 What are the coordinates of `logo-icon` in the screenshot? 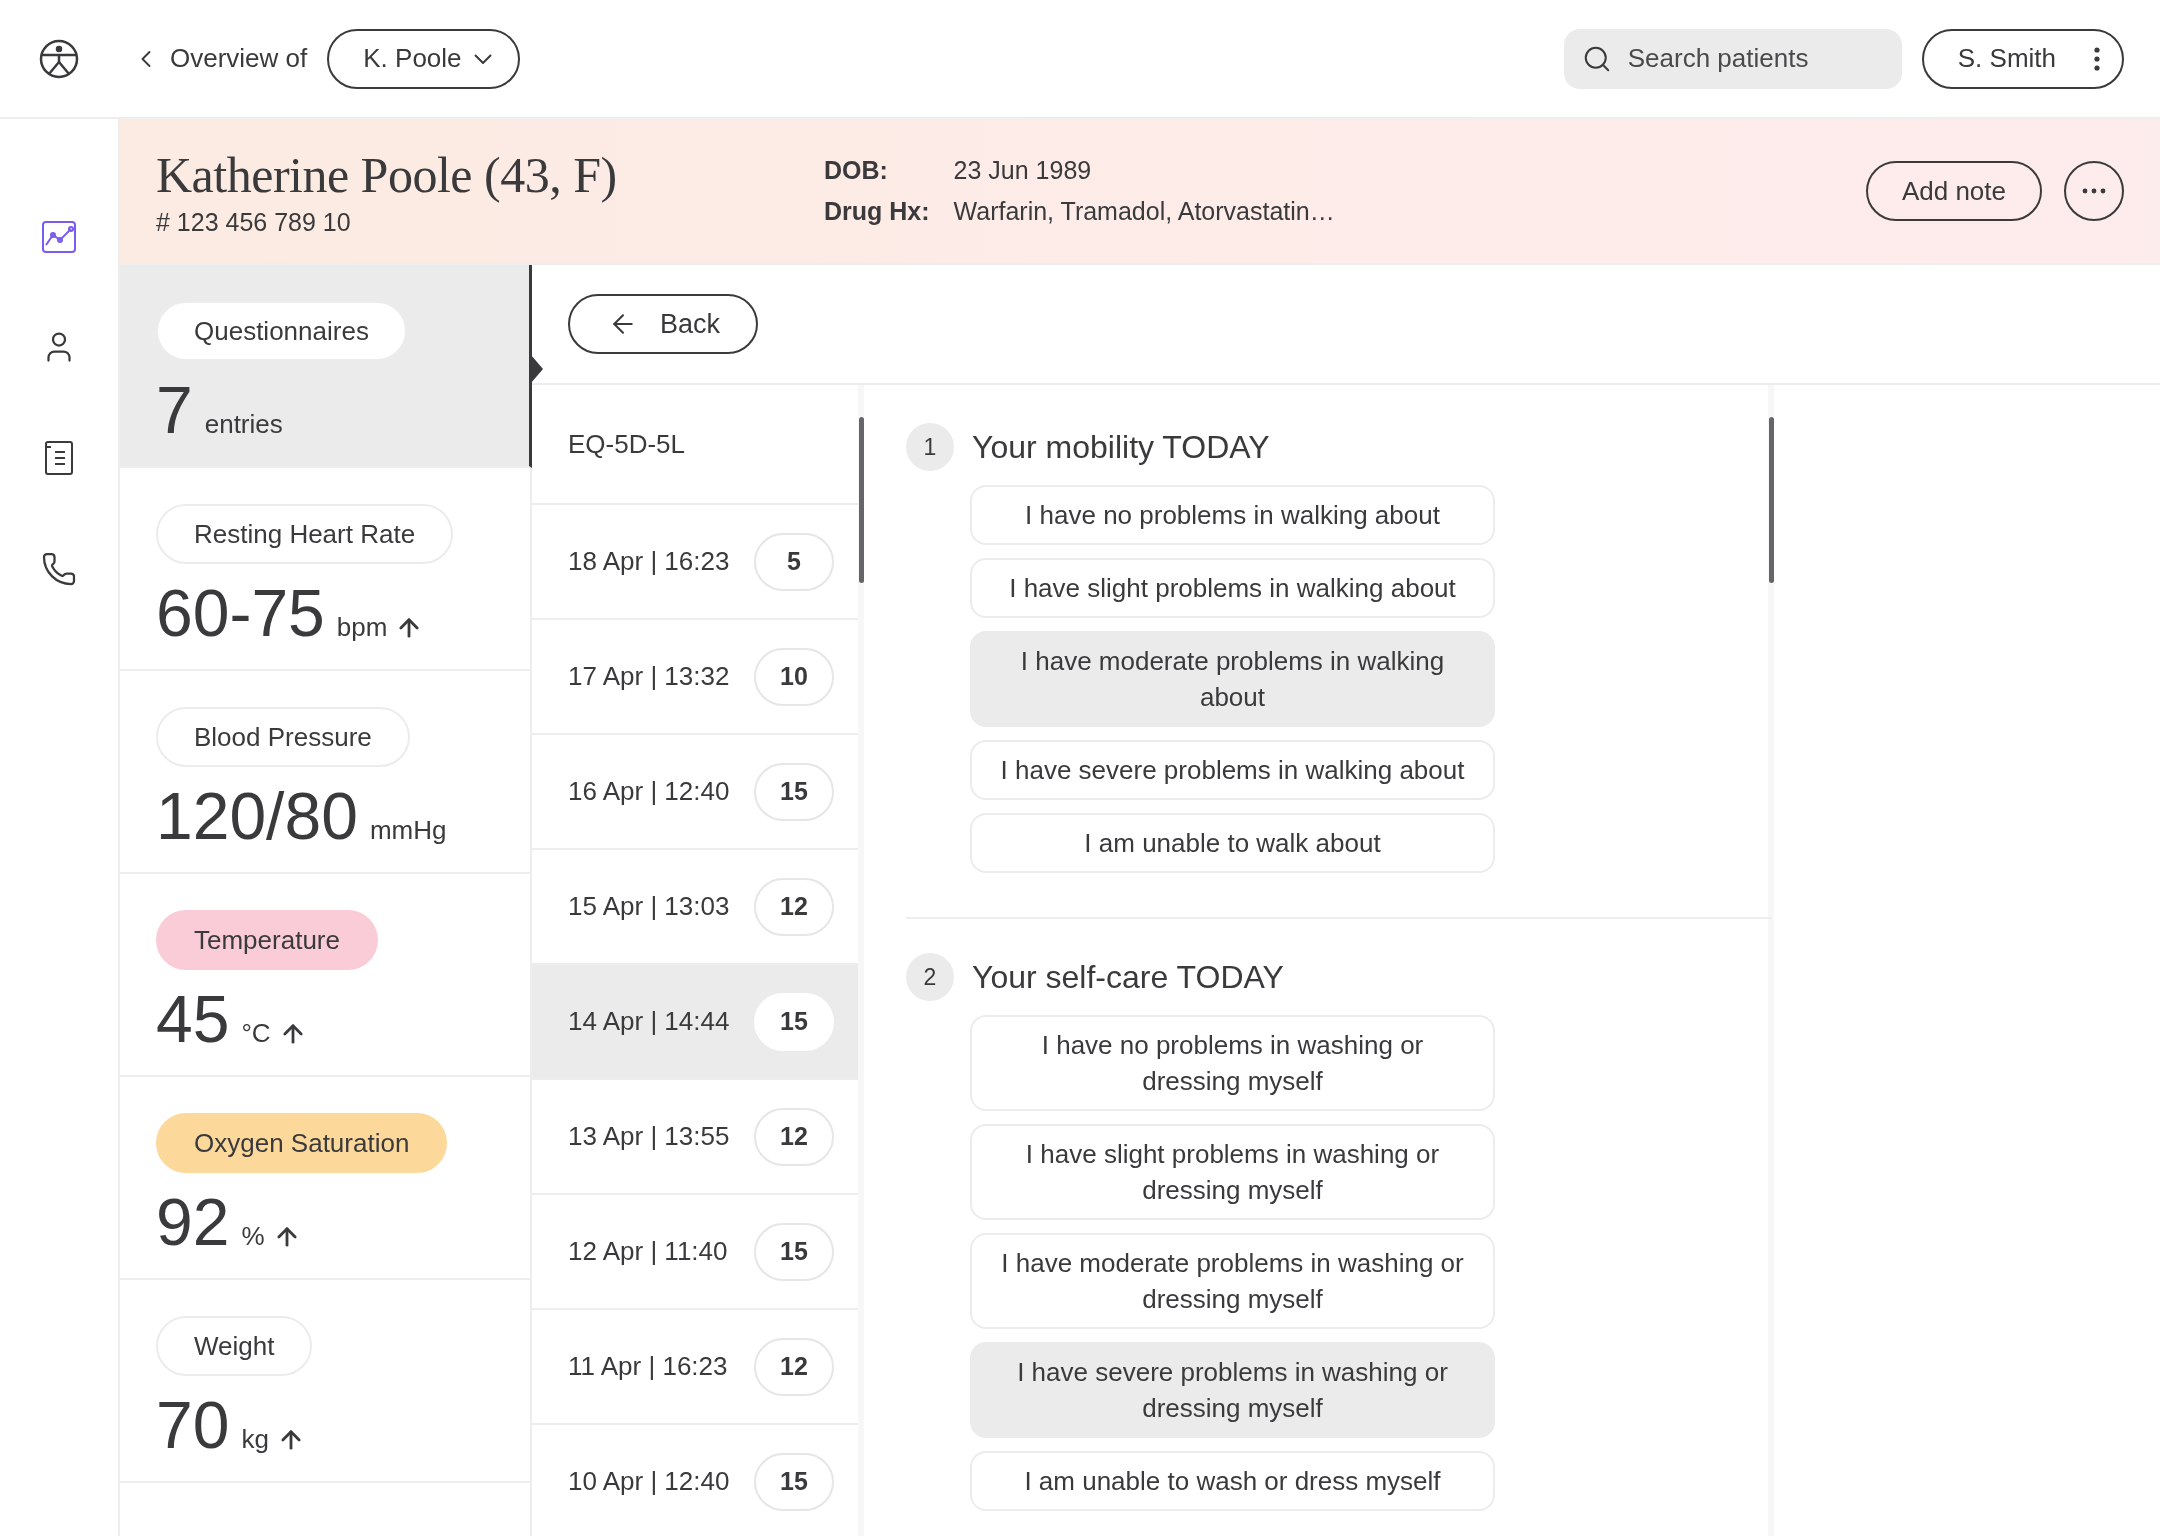 It's located at (59, 58).